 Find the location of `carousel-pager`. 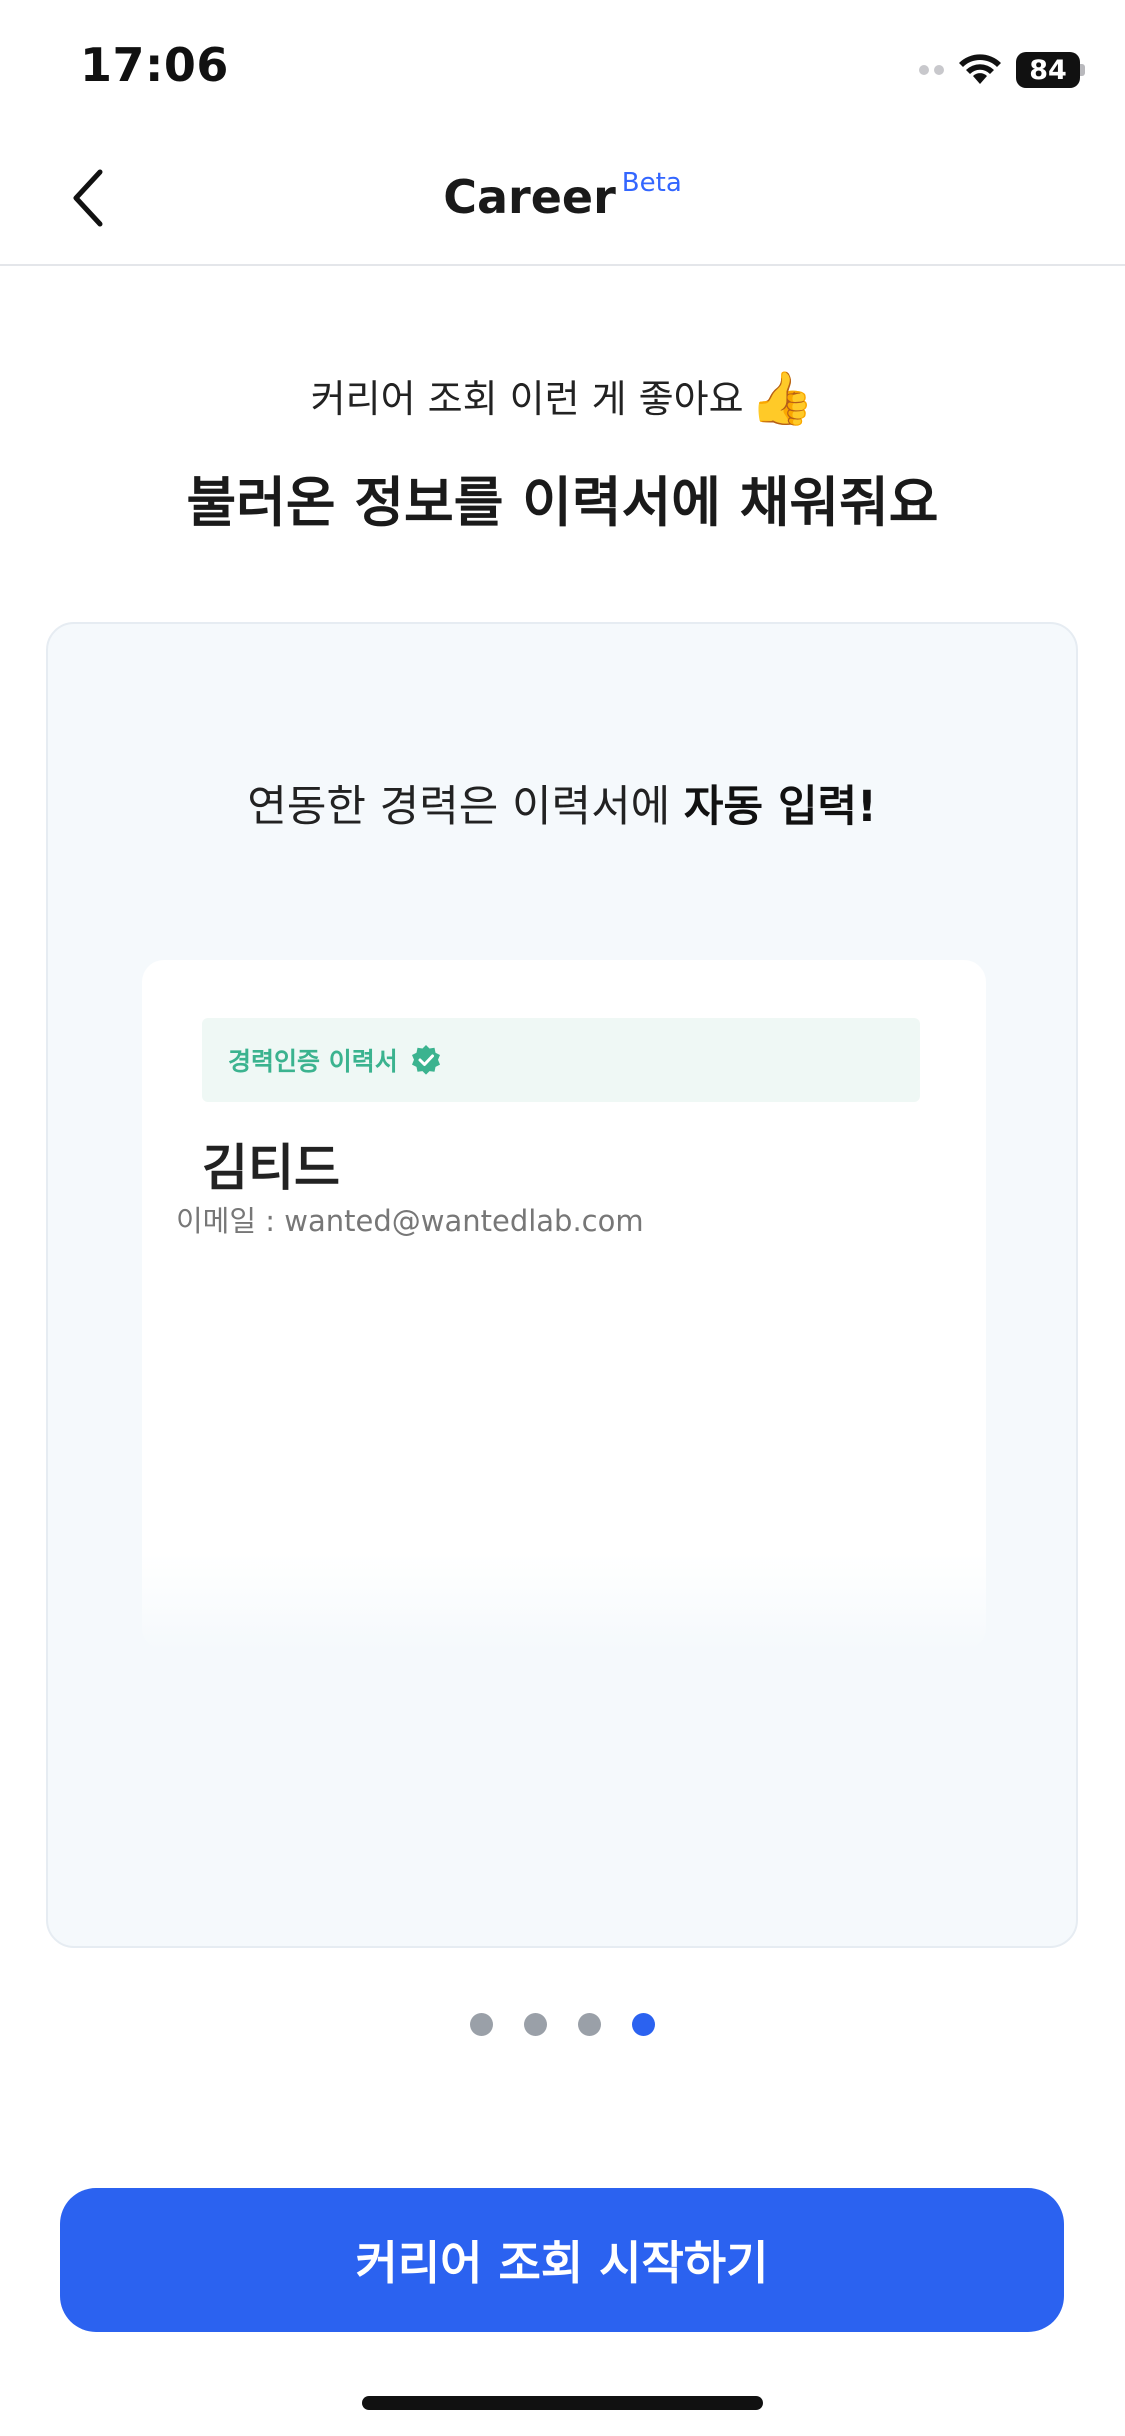

carousel-pager is located at coordinates (562, 2024).